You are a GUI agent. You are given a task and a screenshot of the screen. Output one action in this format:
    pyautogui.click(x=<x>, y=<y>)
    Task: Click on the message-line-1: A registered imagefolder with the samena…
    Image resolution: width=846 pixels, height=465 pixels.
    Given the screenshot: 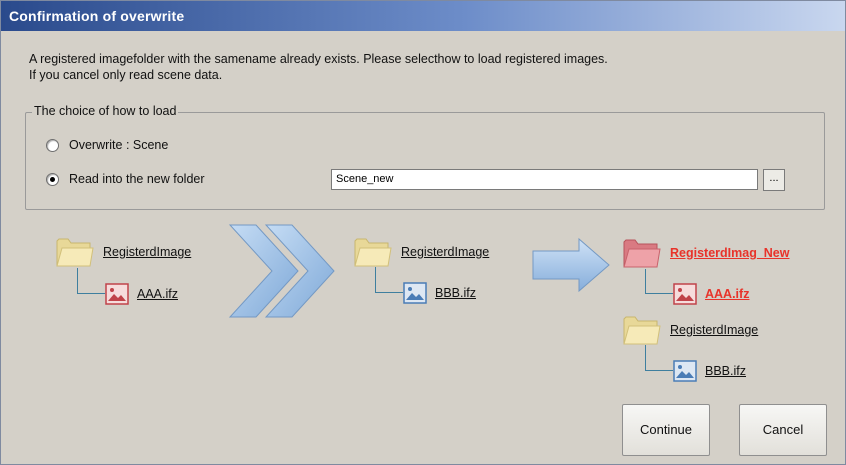 What is the action you would take?
    pyautogui.click(x=318, y=59)
    